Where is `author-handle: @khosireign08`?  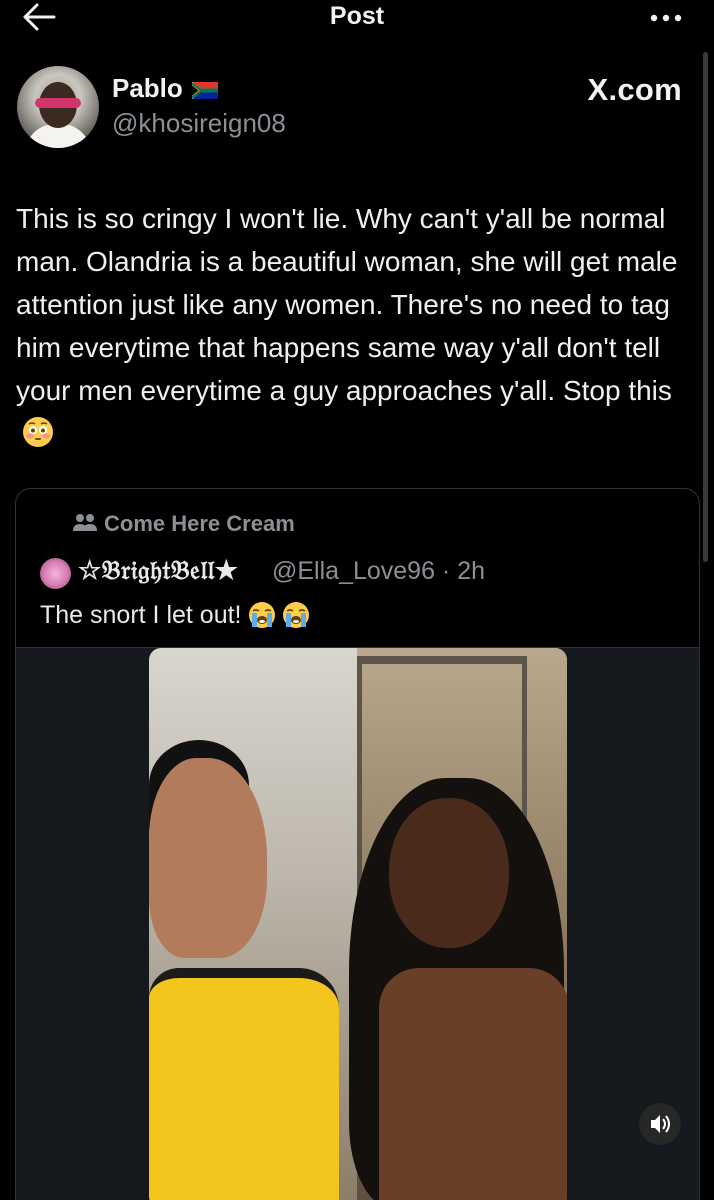
author-handle: @khosireign08 is located at coordinates (199, 123).